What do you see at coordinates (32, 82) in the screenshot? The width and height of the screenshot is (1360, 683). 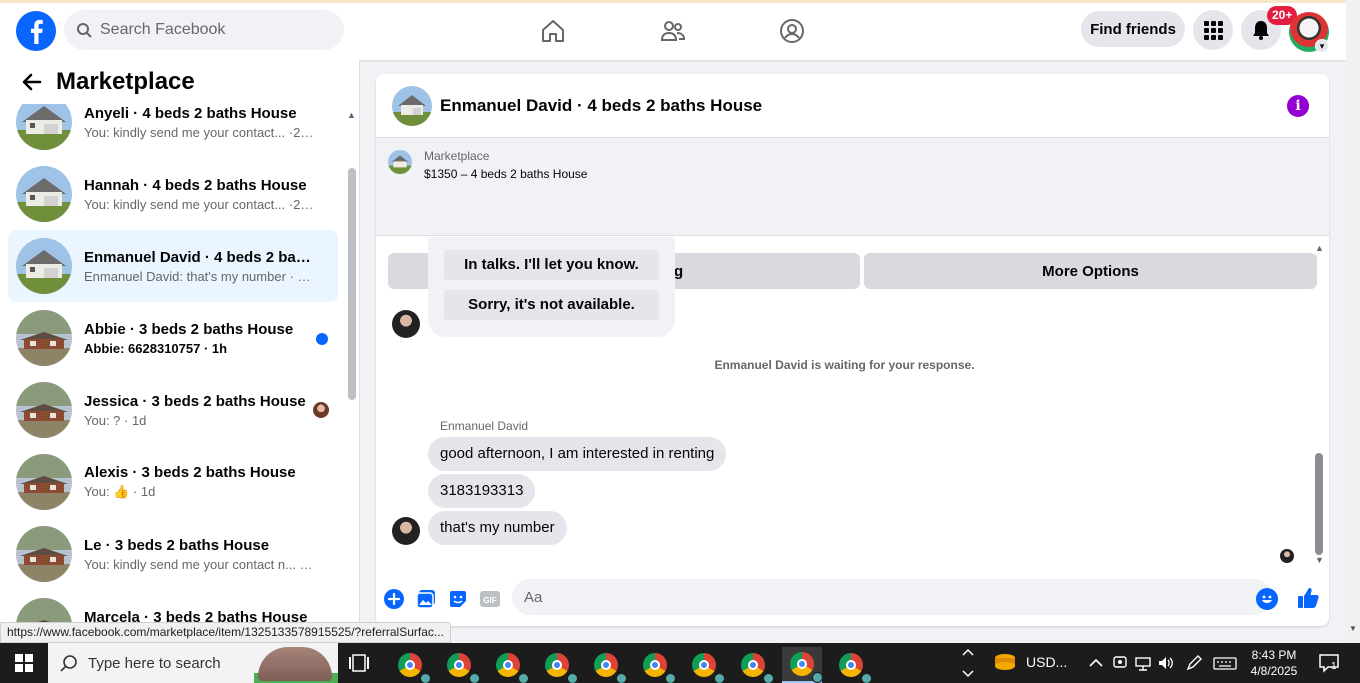 I see `back-arrow-icon` at bounding box center [32, 82].